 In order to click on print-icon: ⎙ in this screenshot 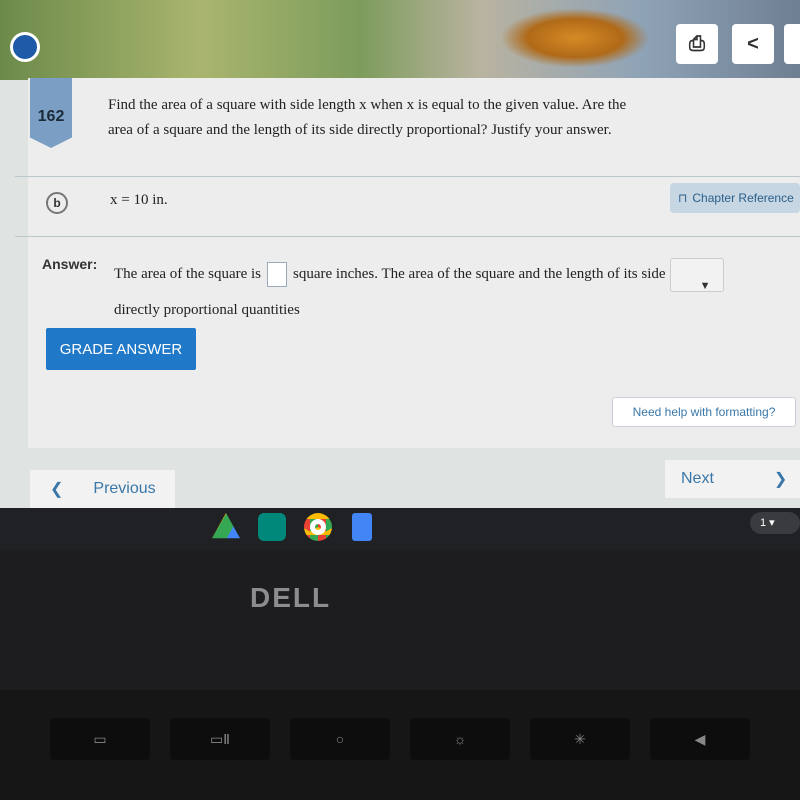, I will do `click(697, 43)`.